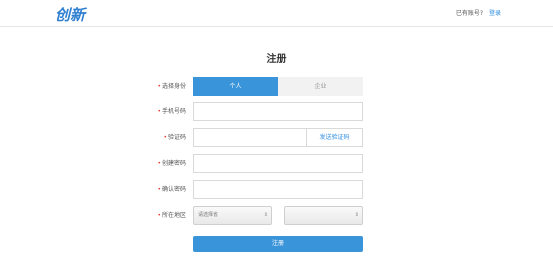 This screenshot has width=553, height=277. What do you see at coordinates (173, 86) in the screenshot?
I see `identity-label-text: 选择身份` at bounding box center [173, 86].